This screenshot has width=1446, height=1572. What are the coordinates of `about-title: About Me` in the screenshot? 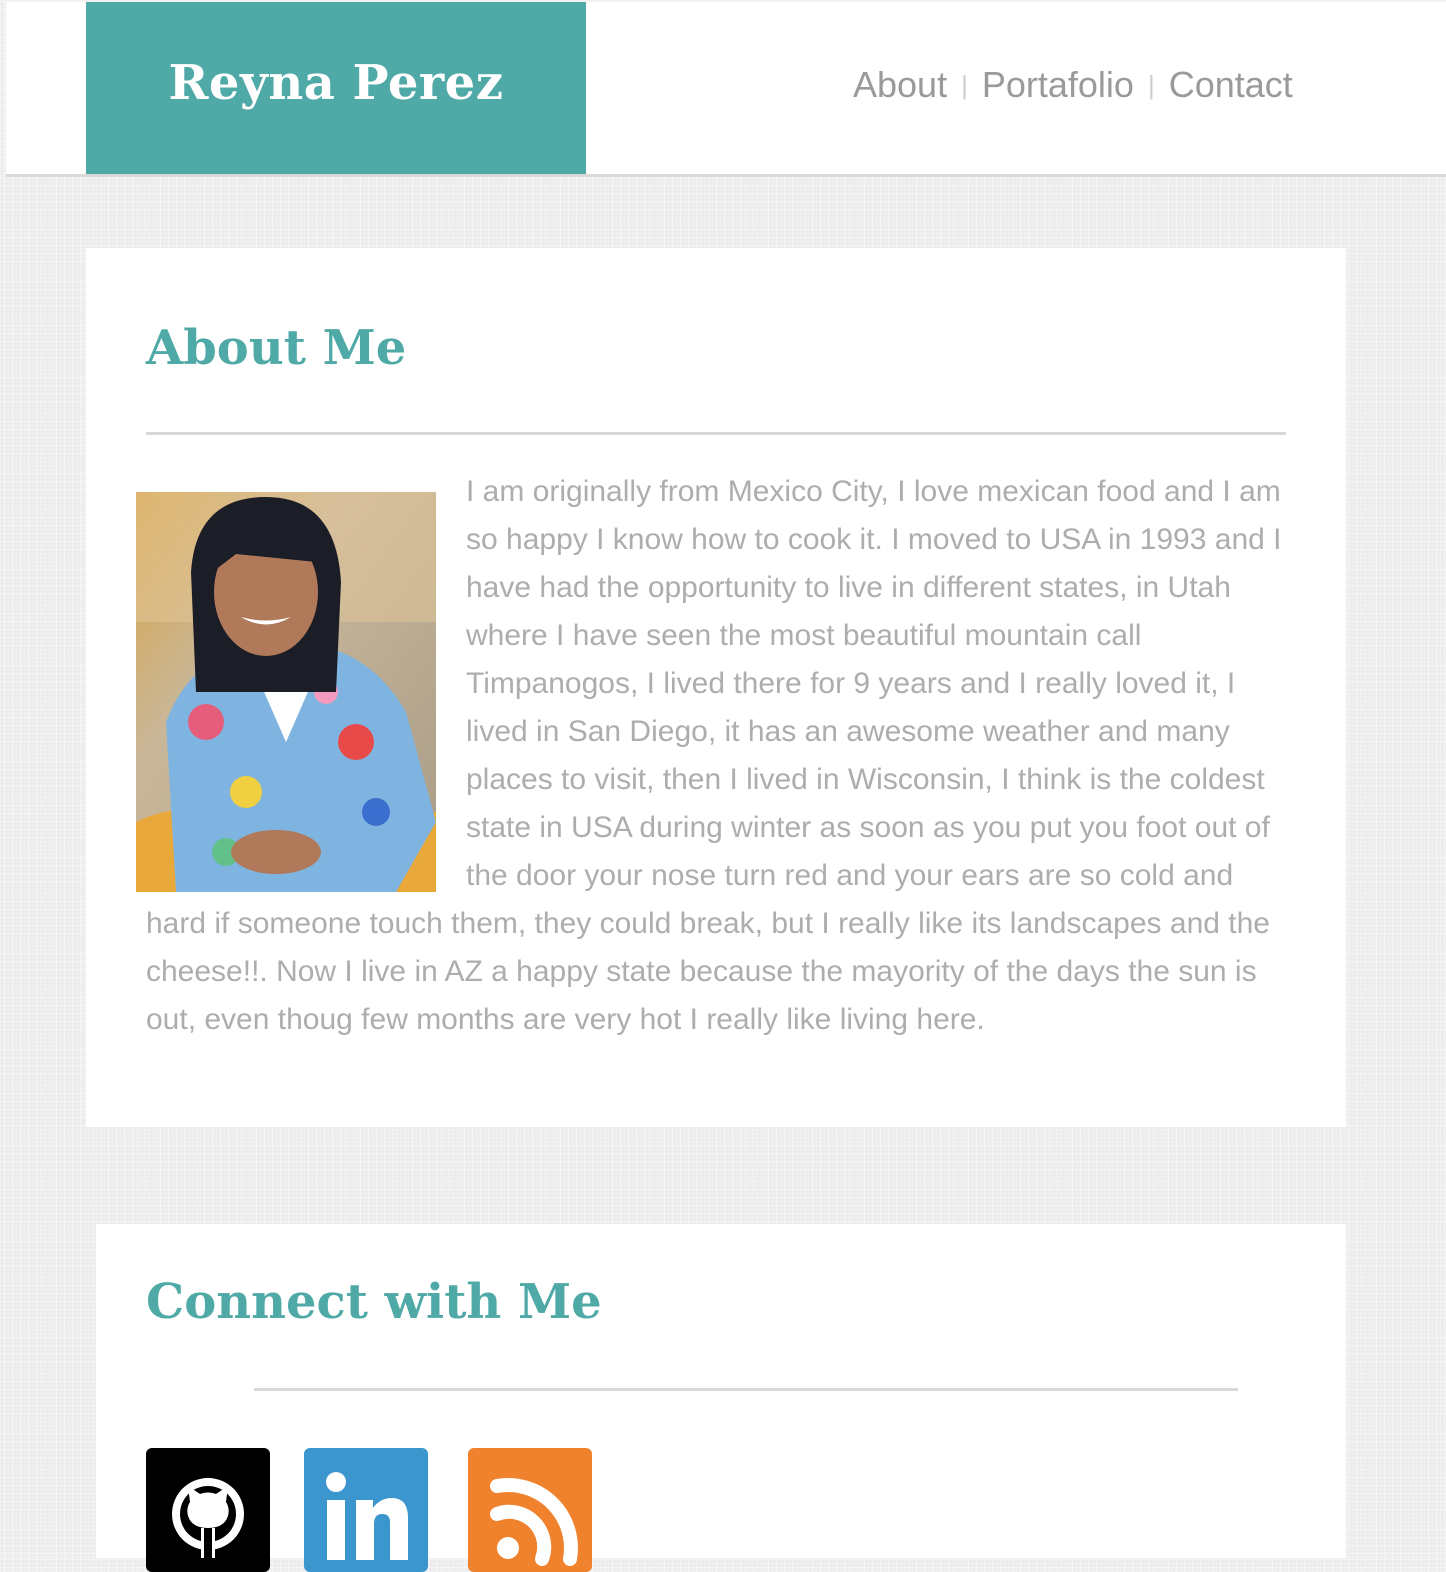 It's located at (276, 348).